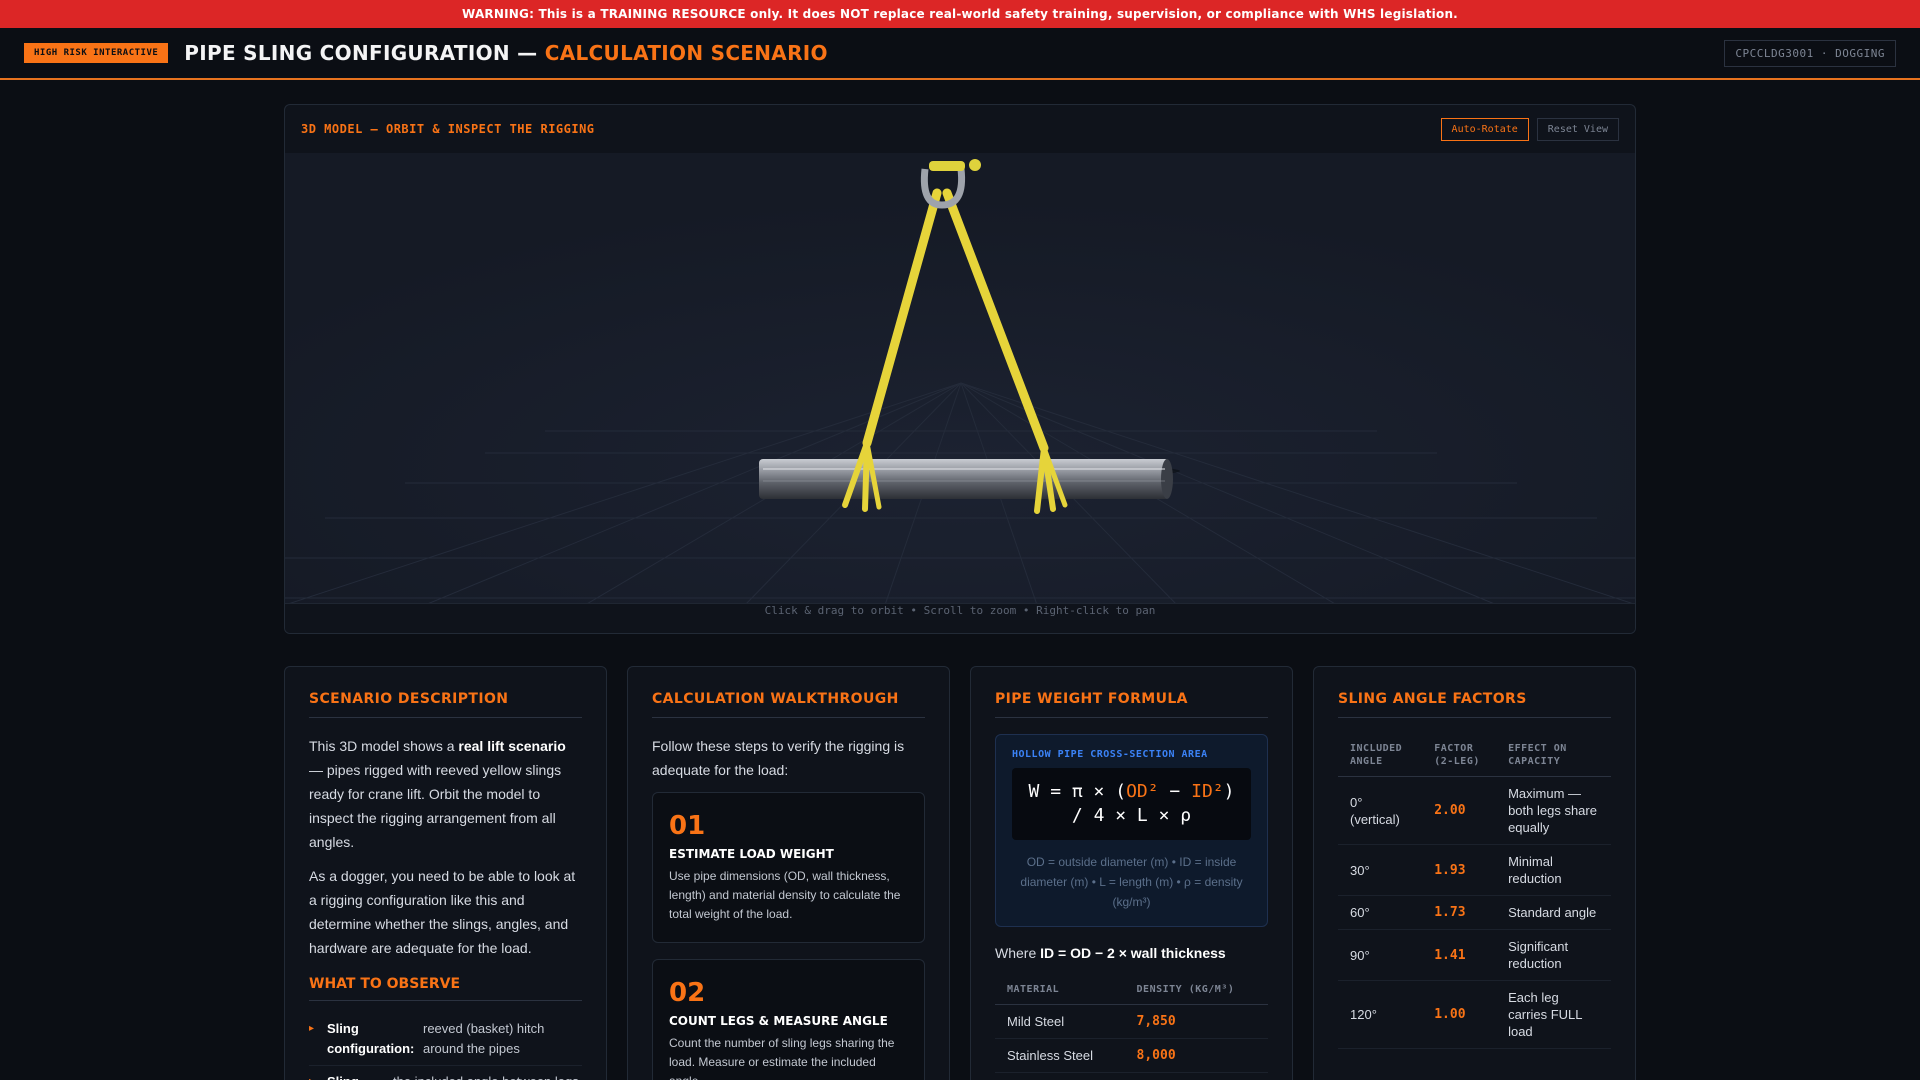 The image size is (1920, 1080). I want to click on angle-table-header: EFFECT ON CAPACITY, so click(1553, 755).